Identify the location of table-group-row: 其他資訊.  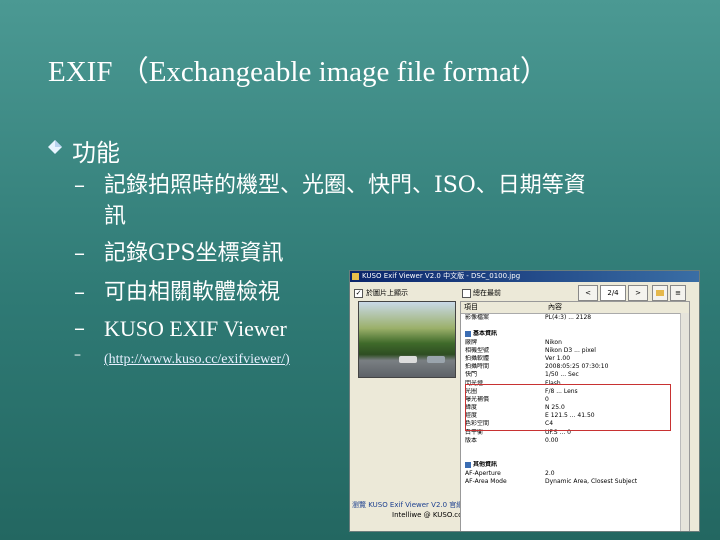
(575, 465).